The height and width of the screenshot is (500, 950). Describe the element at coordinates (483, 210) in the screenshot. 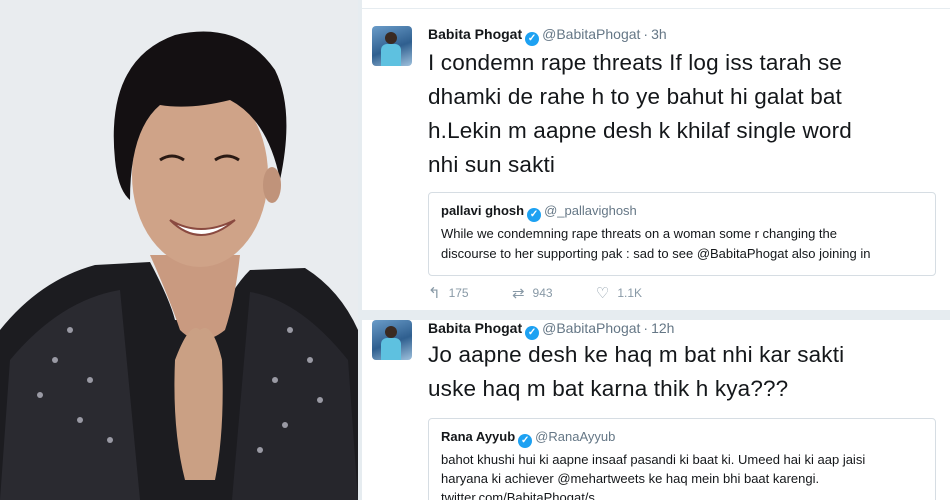

I see `quoted-author-name: pallavi ghosh` at that location.